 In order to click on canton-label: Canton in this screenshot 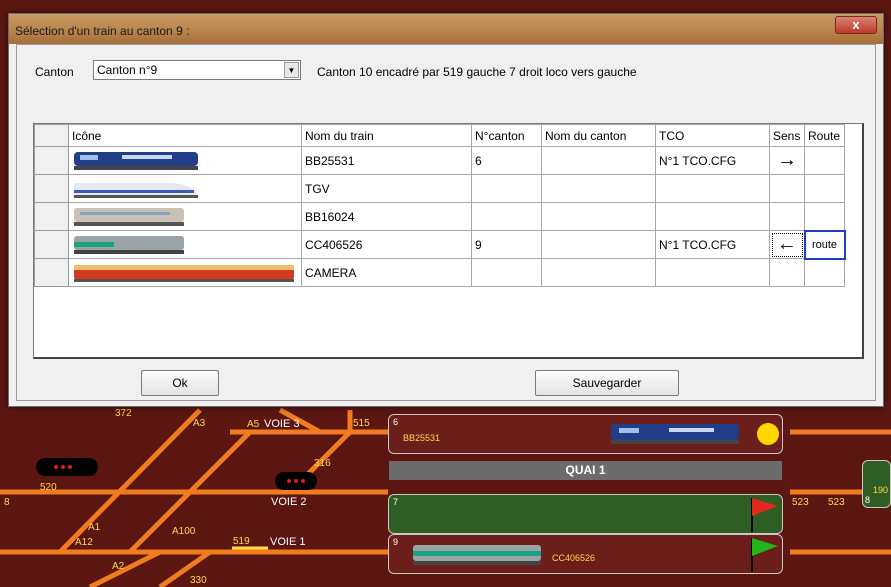, I will do `click(54, 72)`.